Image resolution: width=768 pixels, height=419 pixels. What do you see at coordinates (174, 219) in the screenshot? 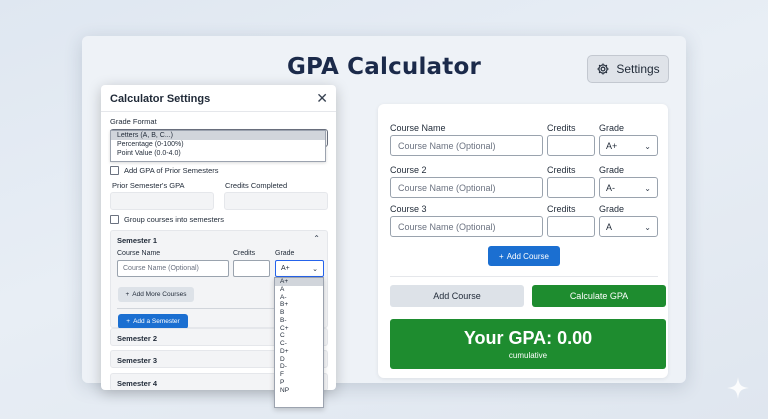
I see `group-semesters-checkbox-label: Group courses into semesters` at bounding box center [174, 219].